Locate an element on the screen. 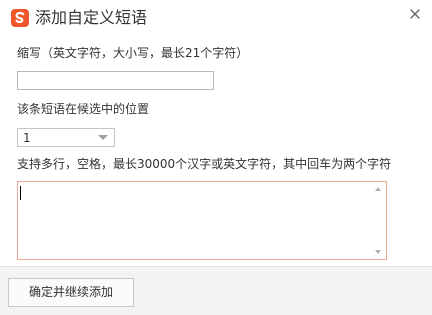  position-select: 1 is located at coordinates (66, 137).